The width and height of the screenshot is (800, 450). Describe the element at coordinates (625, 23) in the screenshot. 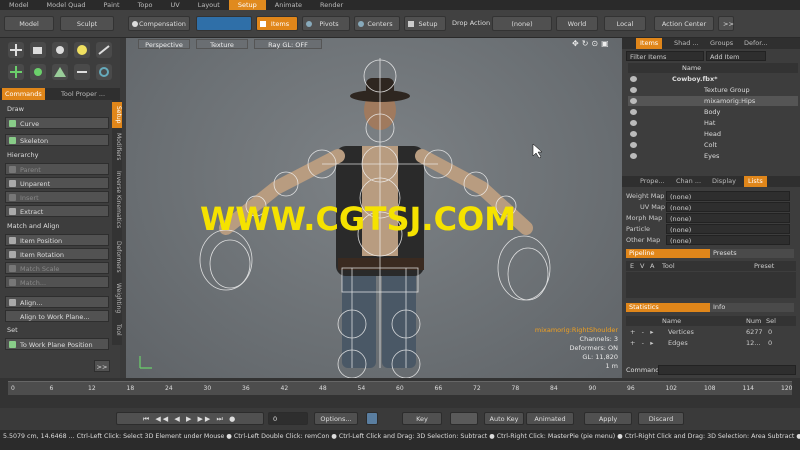

I see `local-button: Local` at that location.